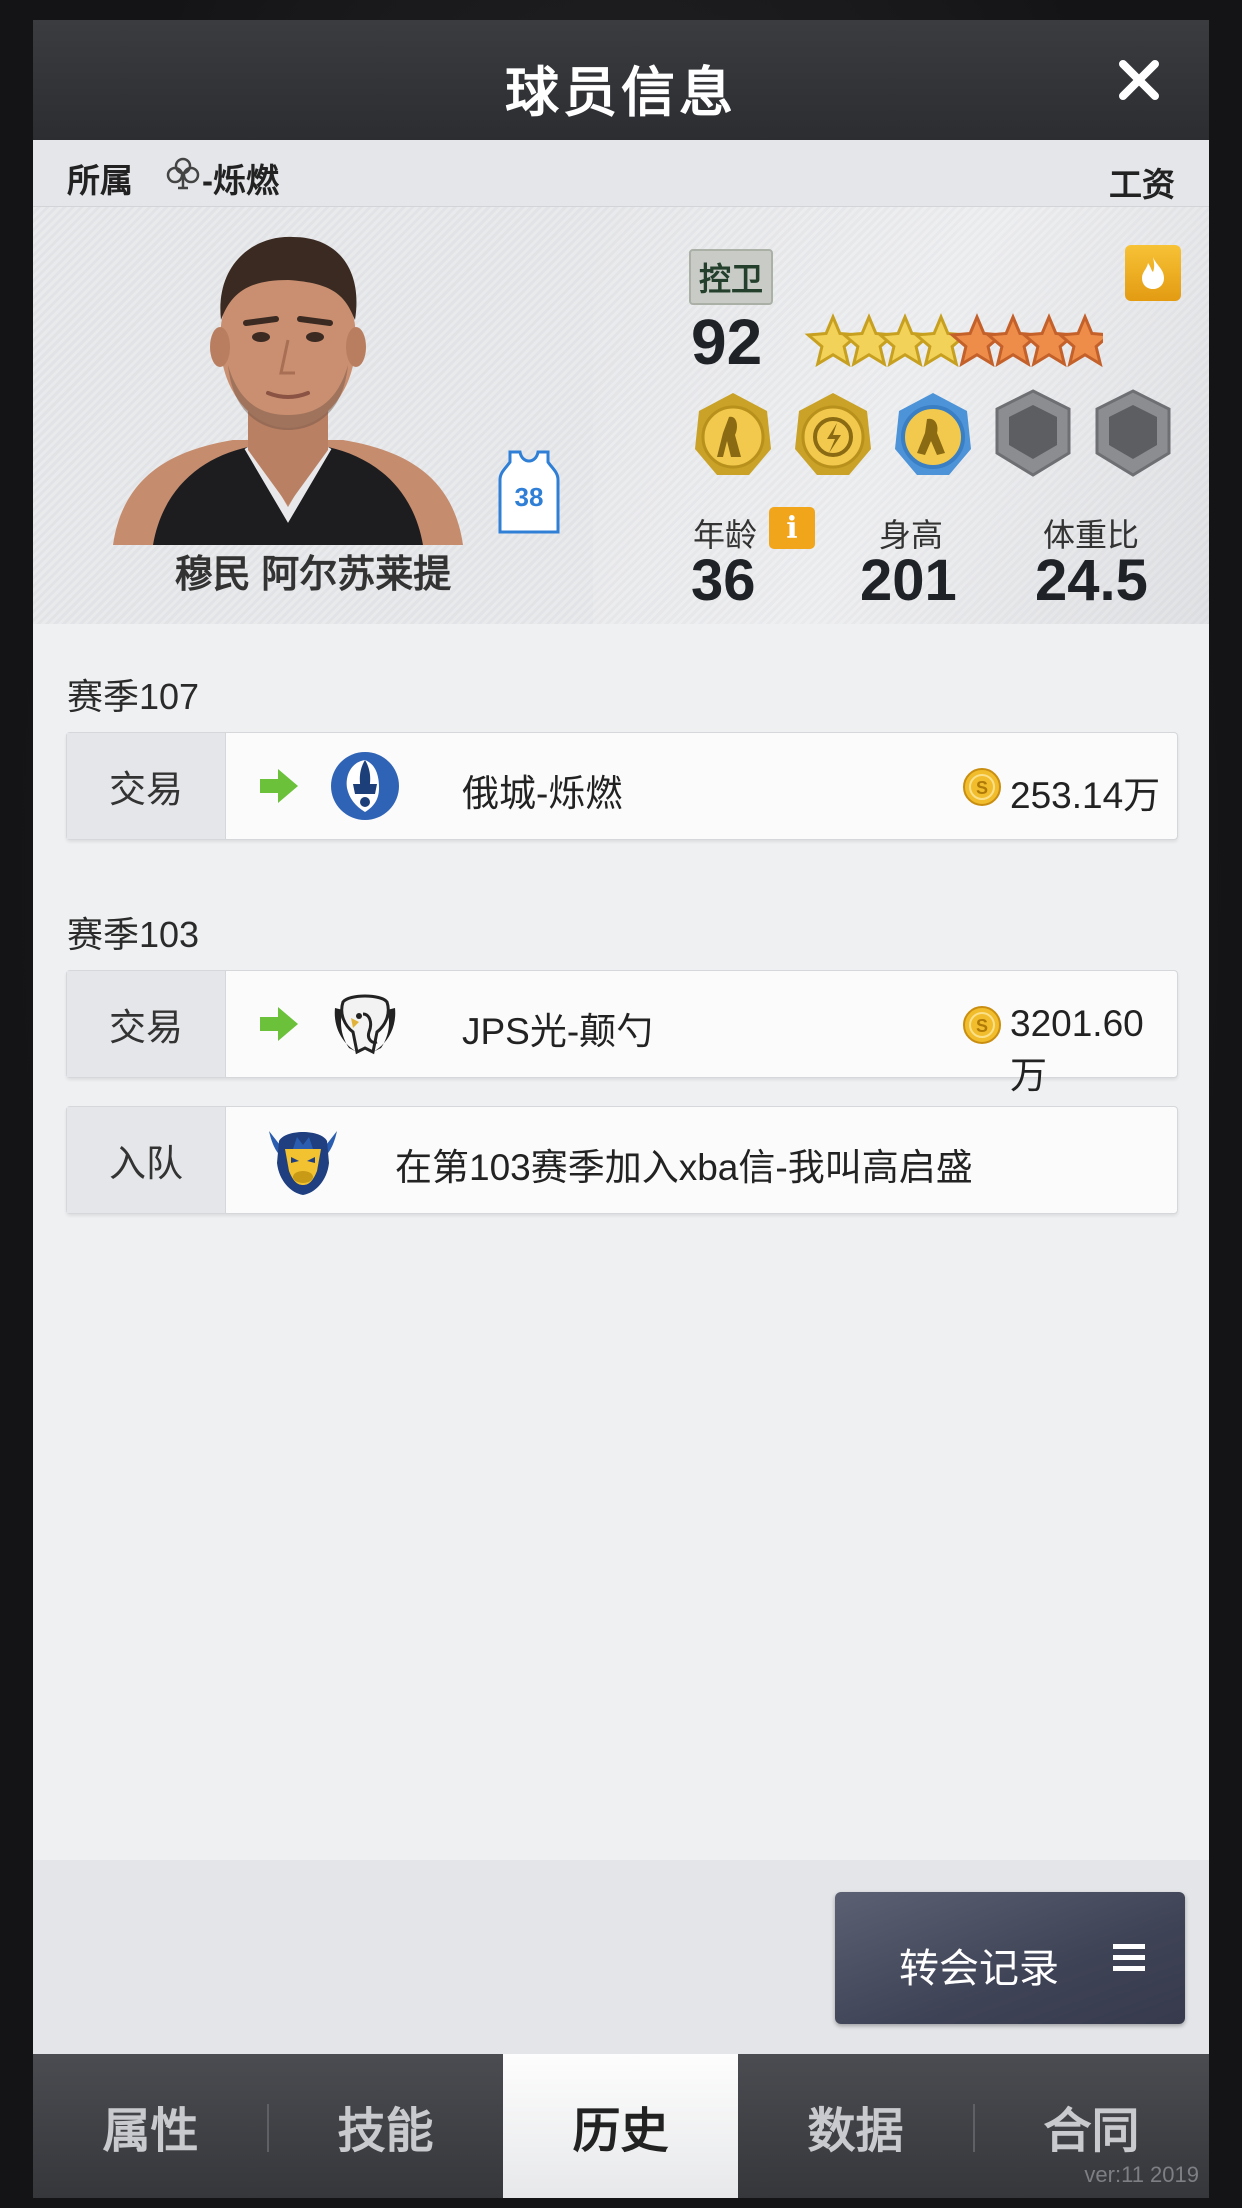 The width and height of the screenshot is (1242, 2208). I want to click on tab-history: 历史, so click(620, 2126).